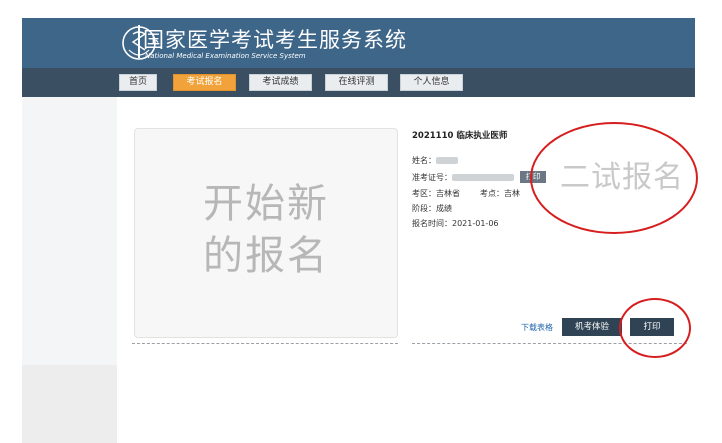 The height and width of the screenshot is (443, 722). I want to click on exam-title: 2021110 临床执业医师, so click(460, 136).